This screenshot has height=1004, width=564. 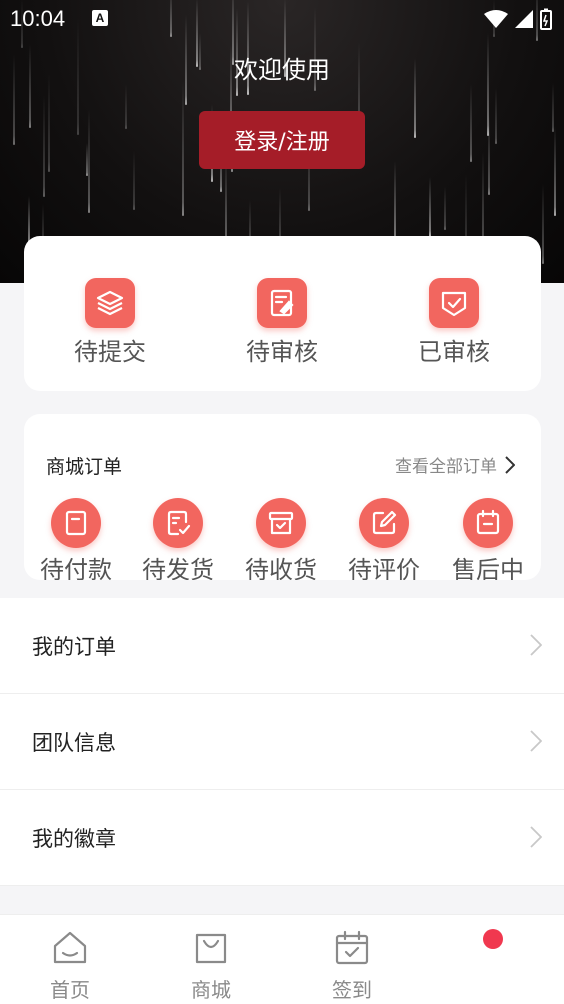 What do you see at coordinates (282, 838) in the screenshot?
I see `menu-item-my-badges: 我的徽章` at bounding box center [282, 838].